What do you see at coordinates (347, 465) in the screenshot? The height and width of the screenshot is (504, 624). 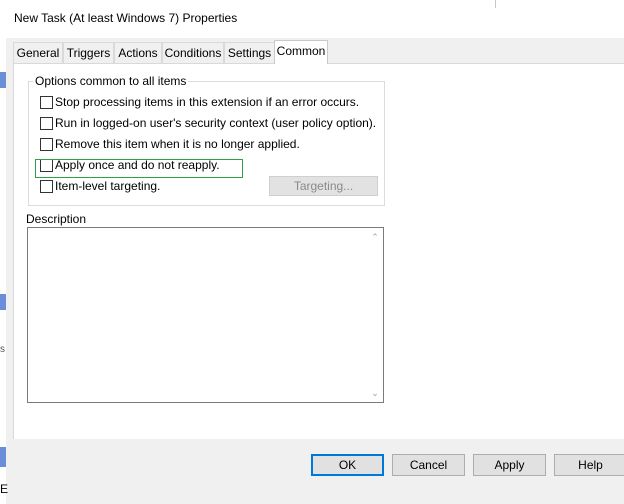 I see `ok-button: OK` at bounding box center [347, 465].